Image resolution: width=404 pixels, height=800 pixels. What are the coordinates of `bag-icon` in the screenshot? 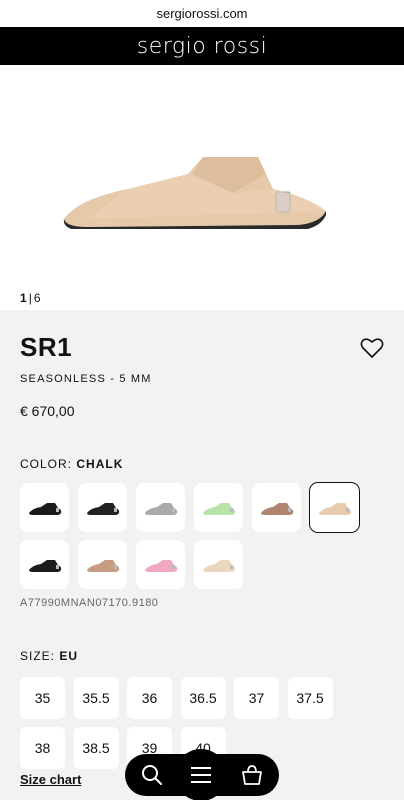 It's located at (252, 775).